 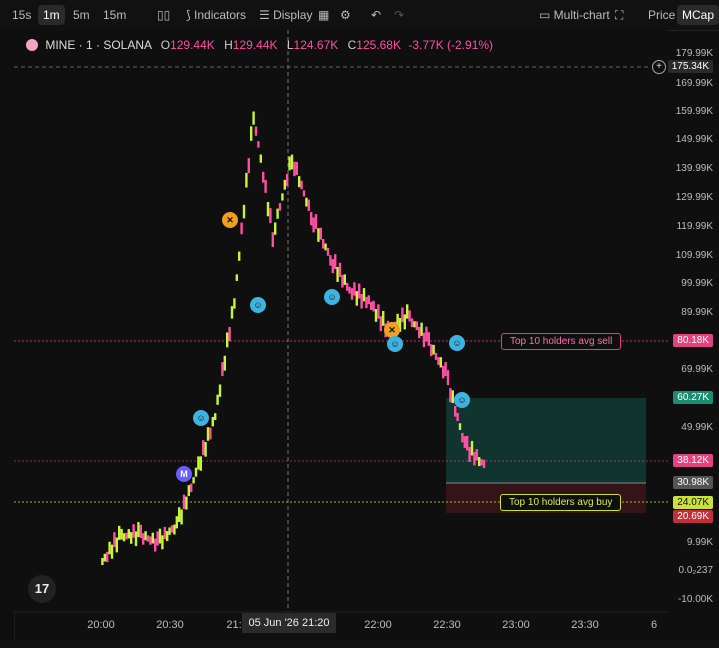 What do you see at coordinates (184, 474) in the screenshot?
I see `migration-marker-icon: M` at bounding box center [184, 474].